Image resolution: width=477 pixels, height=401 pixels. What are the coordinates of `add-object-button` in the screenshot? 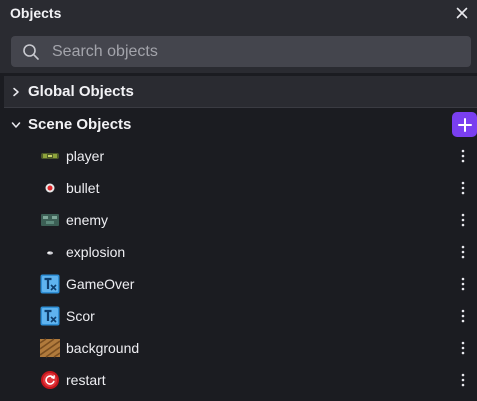 It's located at (464, 124).